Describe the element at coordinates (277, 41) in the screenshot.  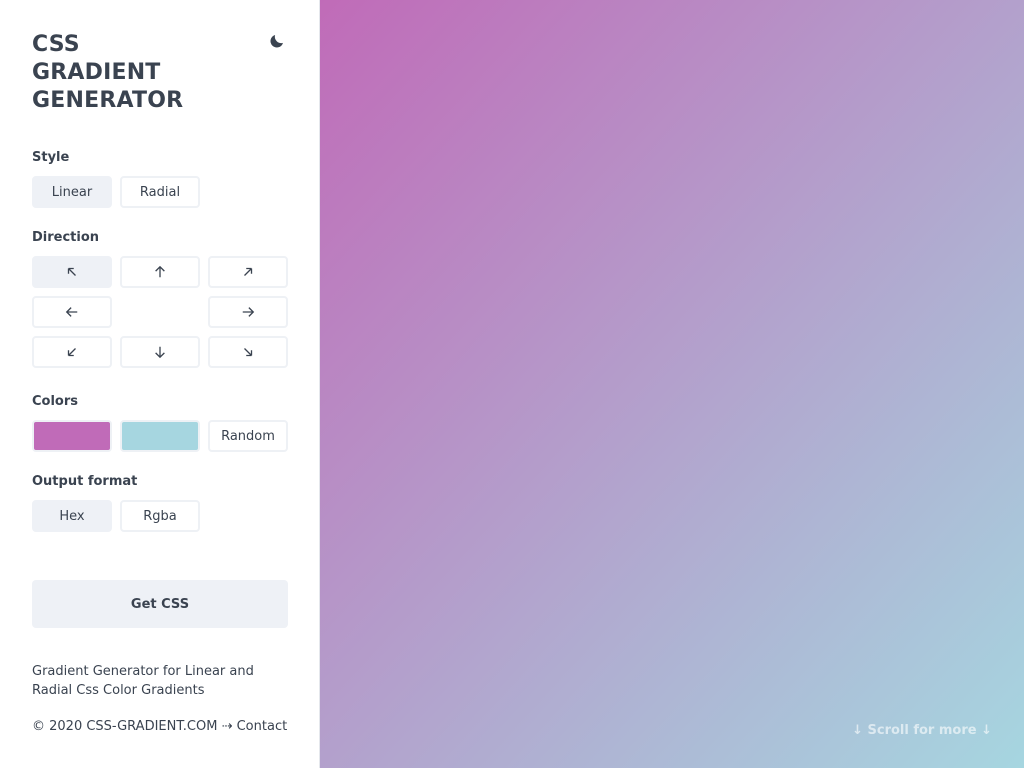
I see `moon-icon` at that location.